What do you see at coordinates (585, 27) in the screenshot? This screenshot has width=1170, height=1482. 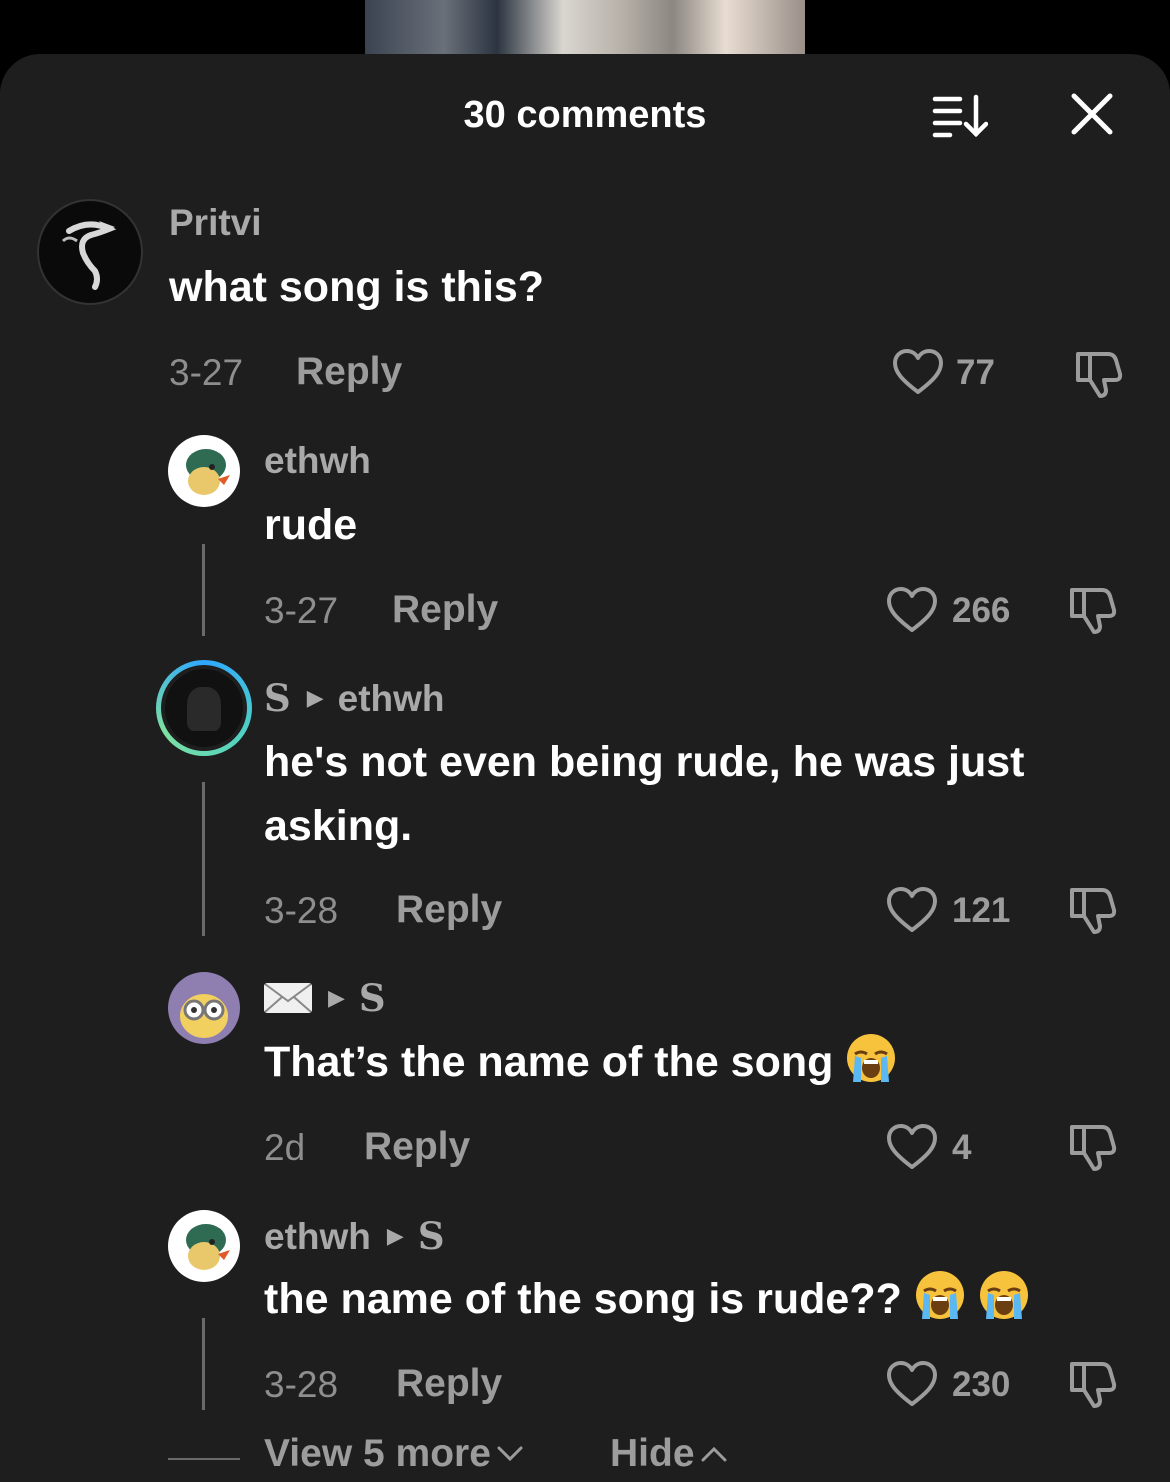 I see `video-preview` at bounding box center [585, 27].